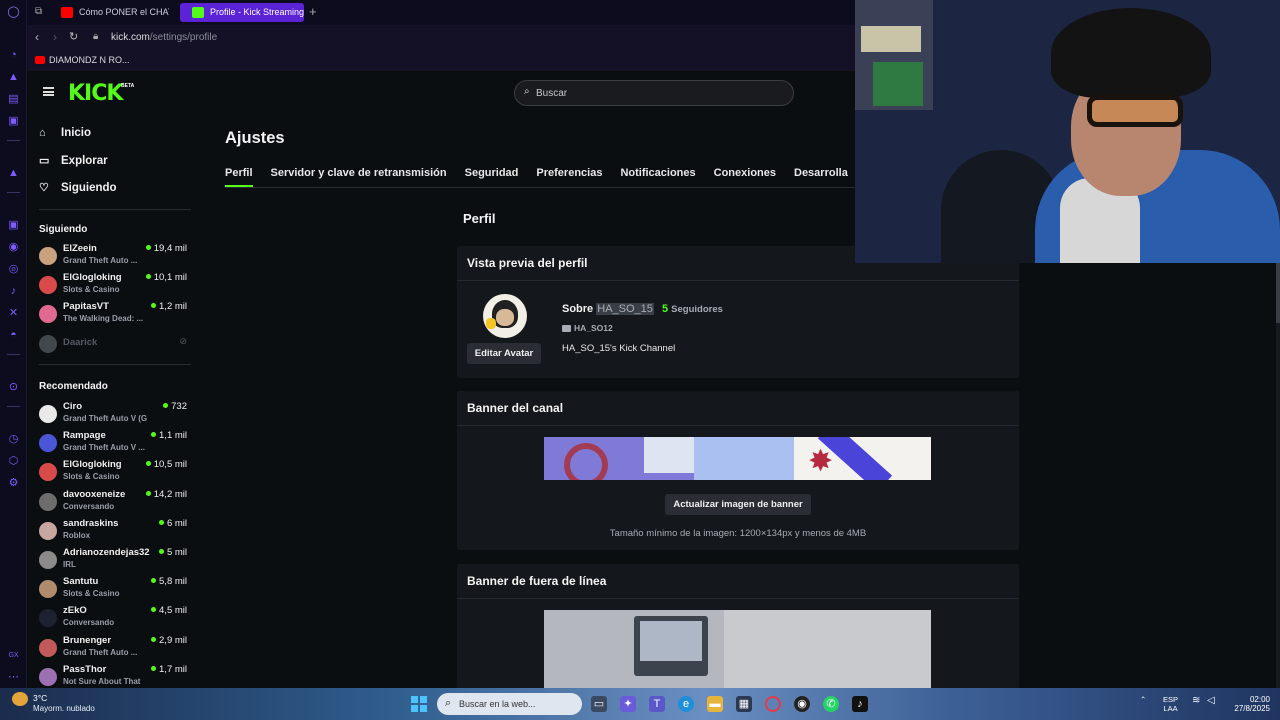 This screenshot has height=720, width=1280. What do you see at coordinates (75, 611) in the screenshot?
I see `channel-name: zEkO` at bounding box center [75, 611].